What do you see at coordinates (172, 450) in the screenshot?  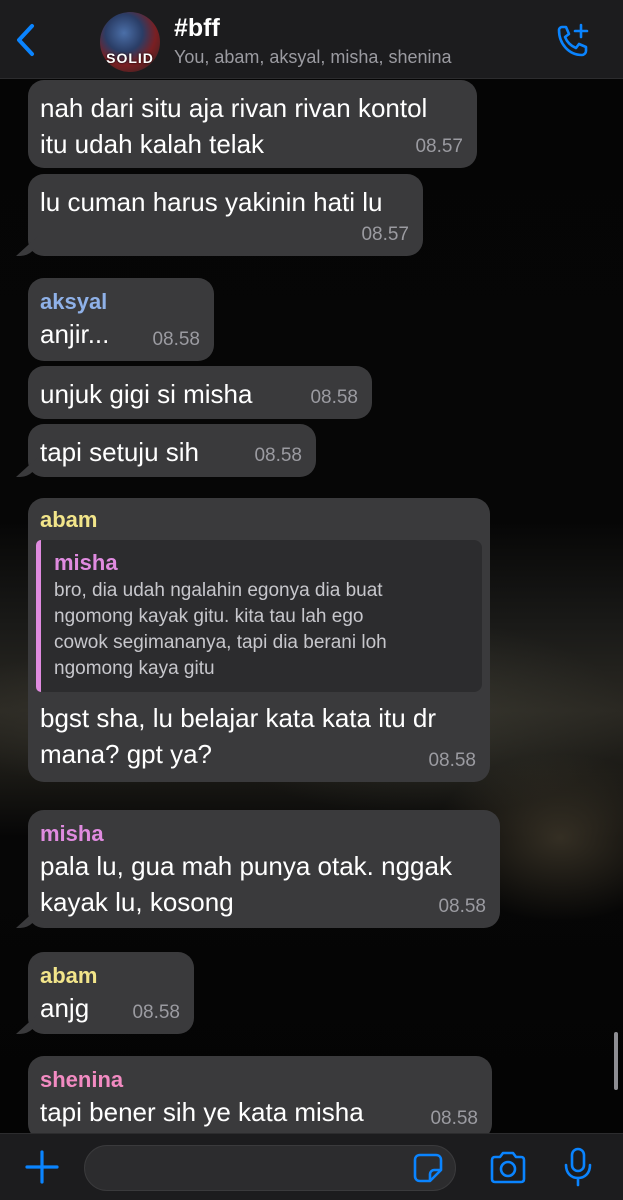 I see `message-bubble: tapi setuju sih 08.58` at bounding box center [172, 450].